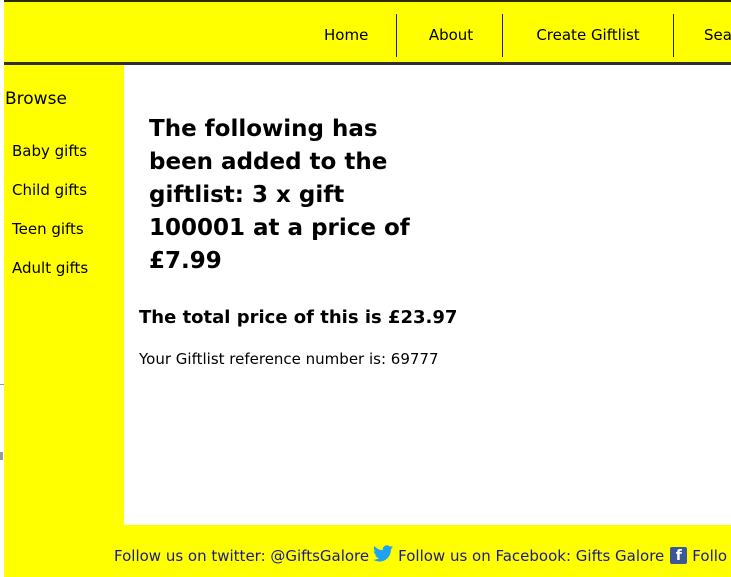 This screenshot has height=577, width=731. What do you see at coordinates (241, 556) in the screenshot?
I see `twitter-link: Follow us on twitter: @GiftsGalore` at bounding box center [241, 556].